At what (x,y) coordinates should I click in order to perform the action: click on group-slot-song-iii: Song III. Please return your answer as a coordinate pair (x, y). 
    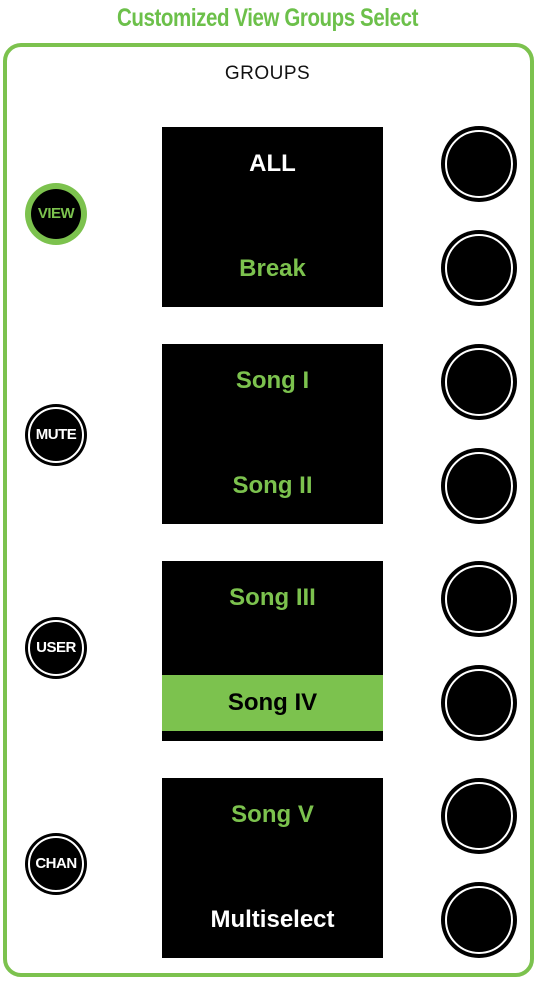
    Looking at the image, I should click on (272, 598).